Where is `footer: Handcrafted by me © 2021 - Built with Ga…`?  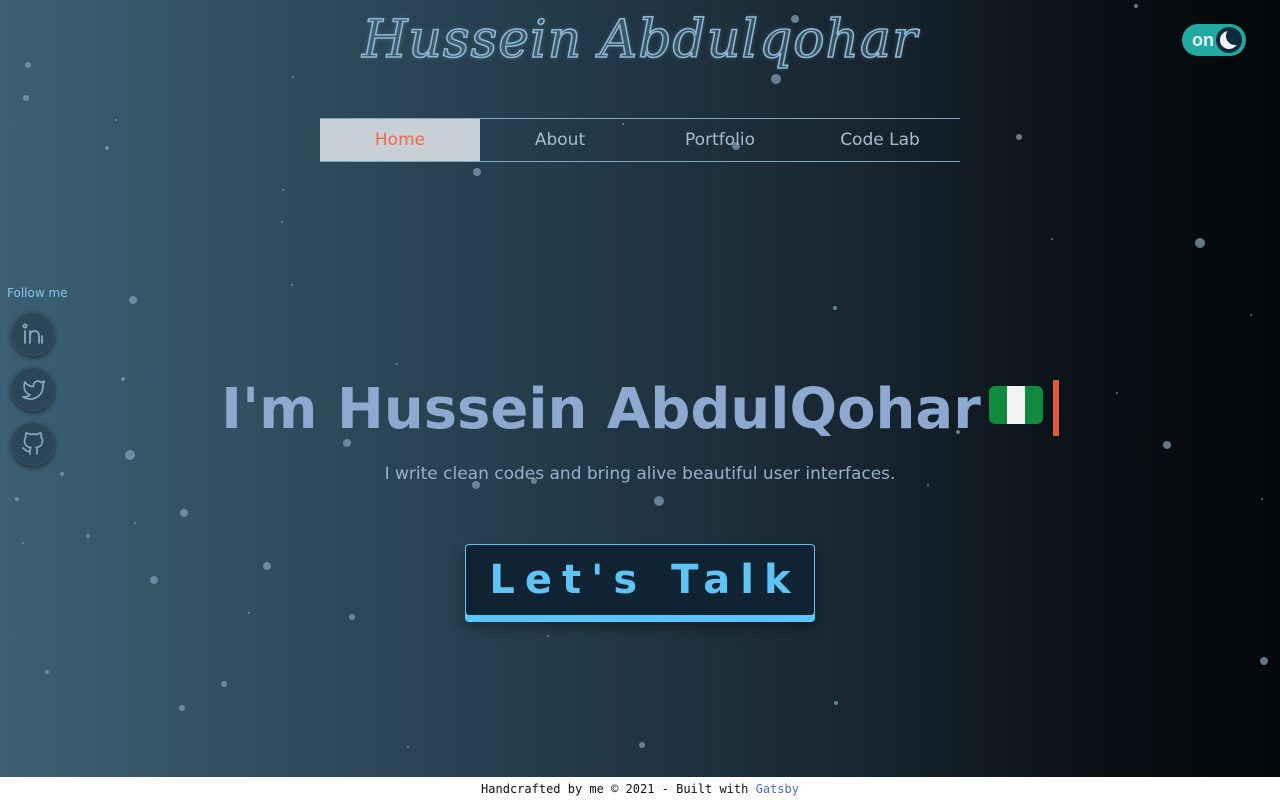
footer: Handcrafted by me © 2021 - Built with Ga… is located at coordinates (640, 788).